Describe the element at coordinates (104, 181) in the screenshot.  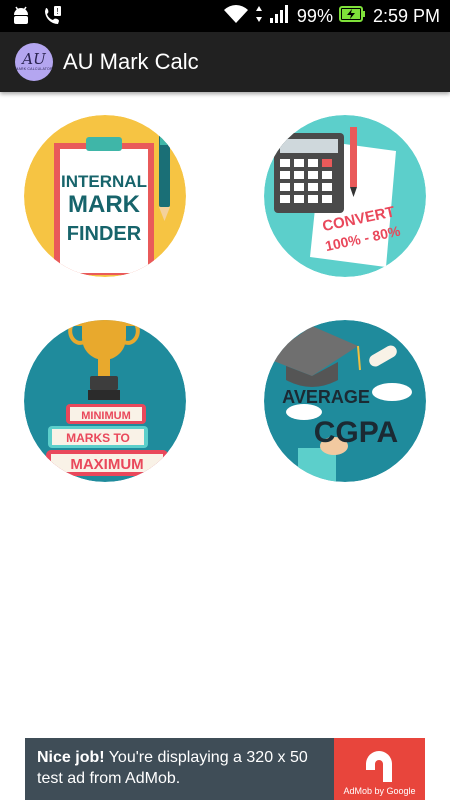
I see `tile-line: INTERNAL` at that location.